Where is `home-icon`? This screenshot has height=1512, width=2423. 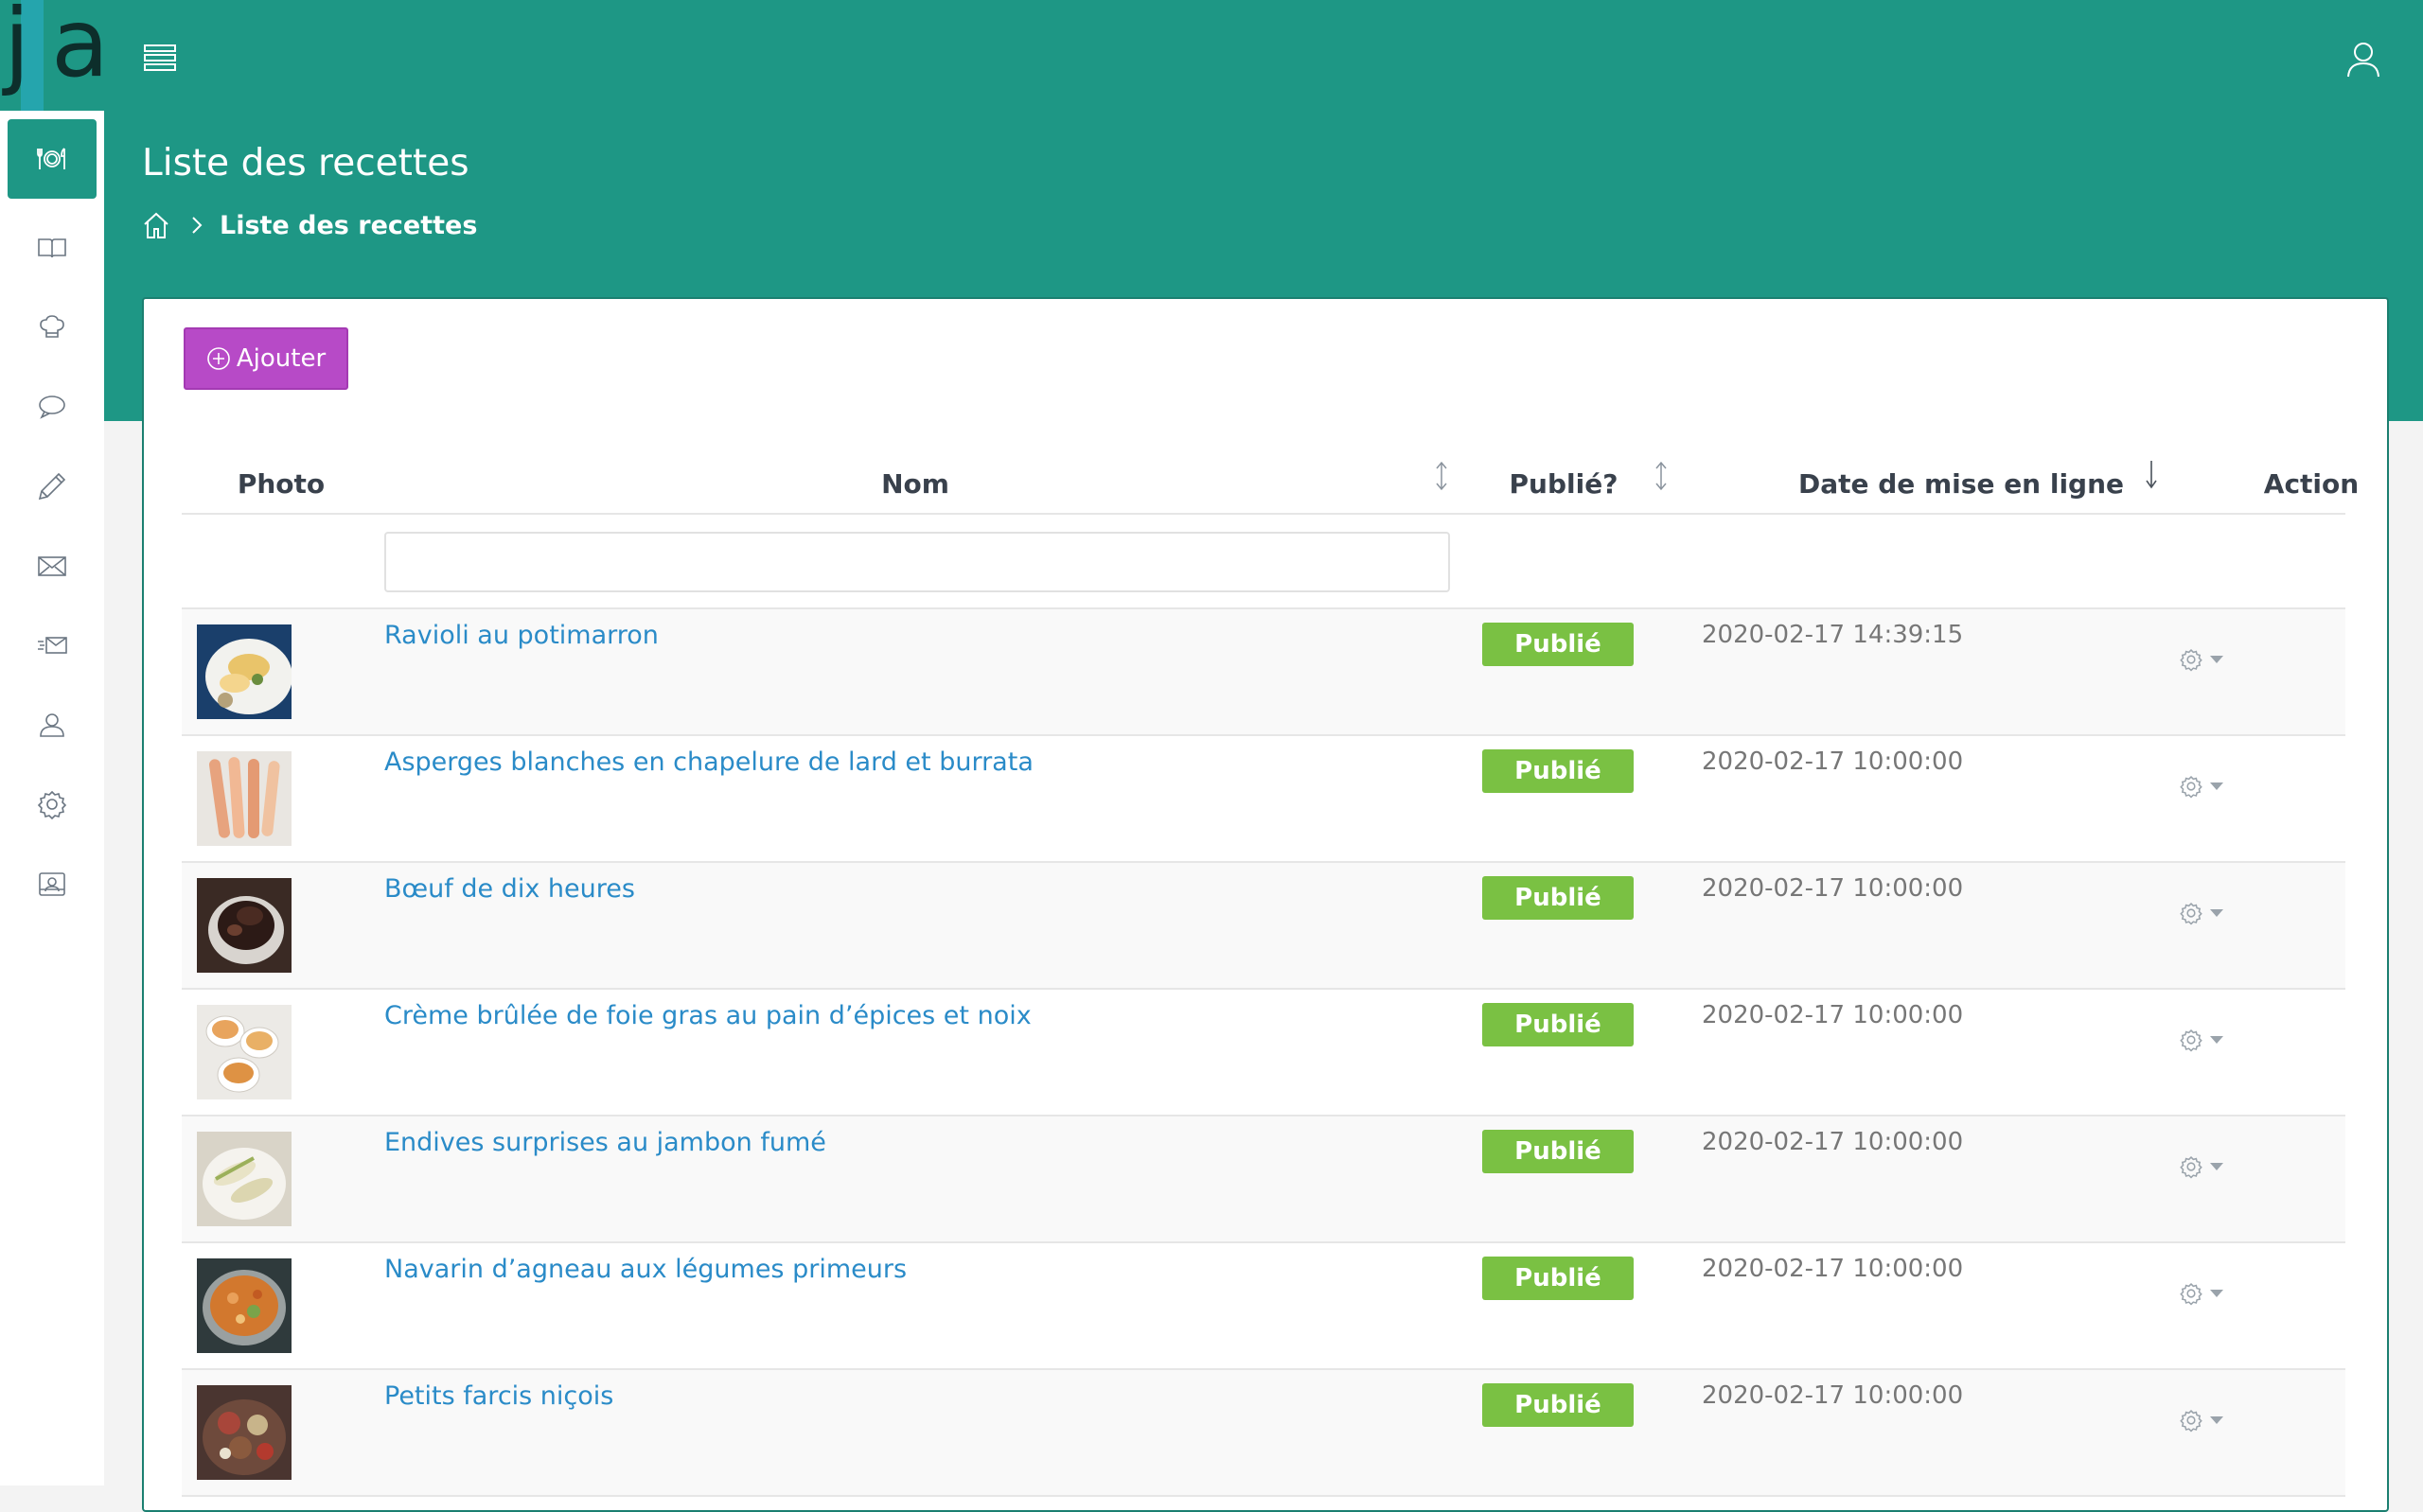
home-icon is located at coordinates (156, 225).